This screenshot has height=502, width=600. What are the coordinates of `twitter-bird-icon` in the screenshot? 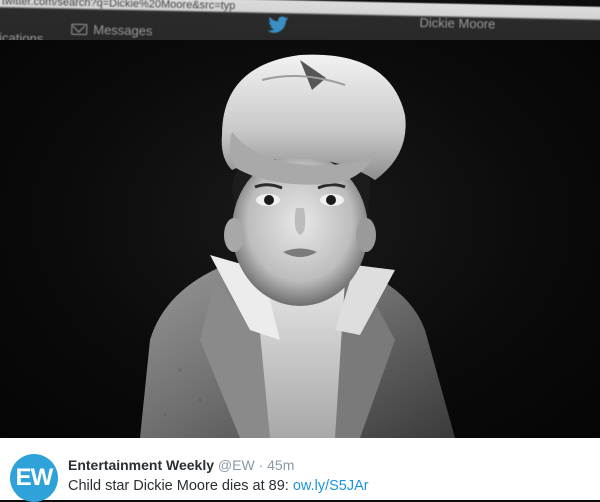 It's located at (278, 25).